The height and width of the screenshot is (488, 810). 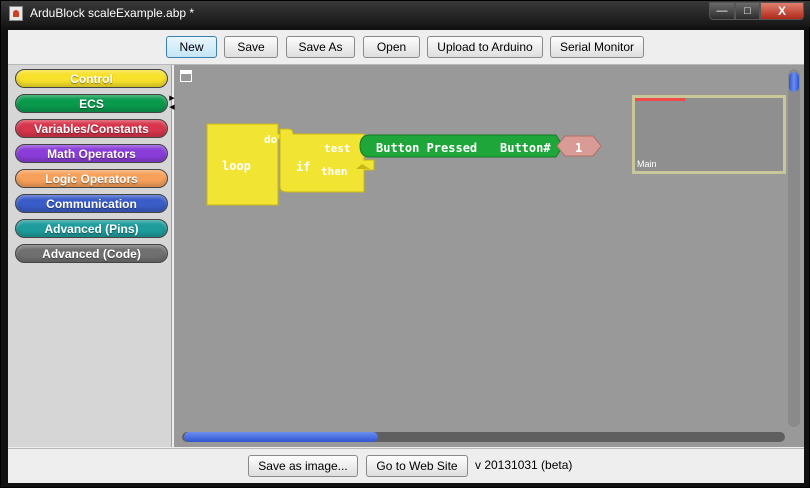 What do you see at coordinates (271, 139) in the screenshot?
I see `loop-do-label: do` at bounding box center [271, 139].